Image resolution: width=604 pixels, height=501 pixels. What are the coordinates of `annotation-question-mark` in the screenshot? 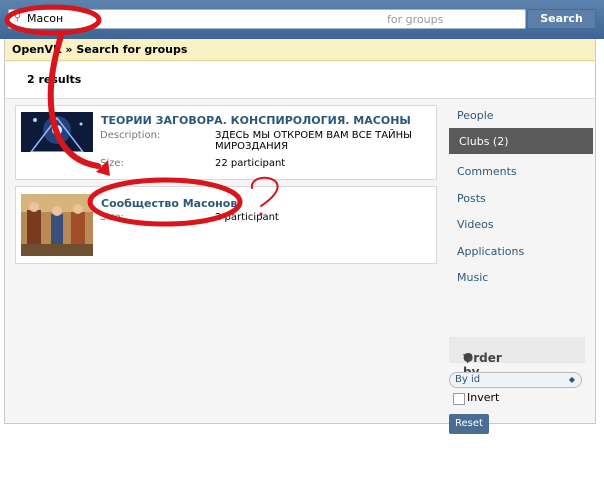 It's located at (264, 191).